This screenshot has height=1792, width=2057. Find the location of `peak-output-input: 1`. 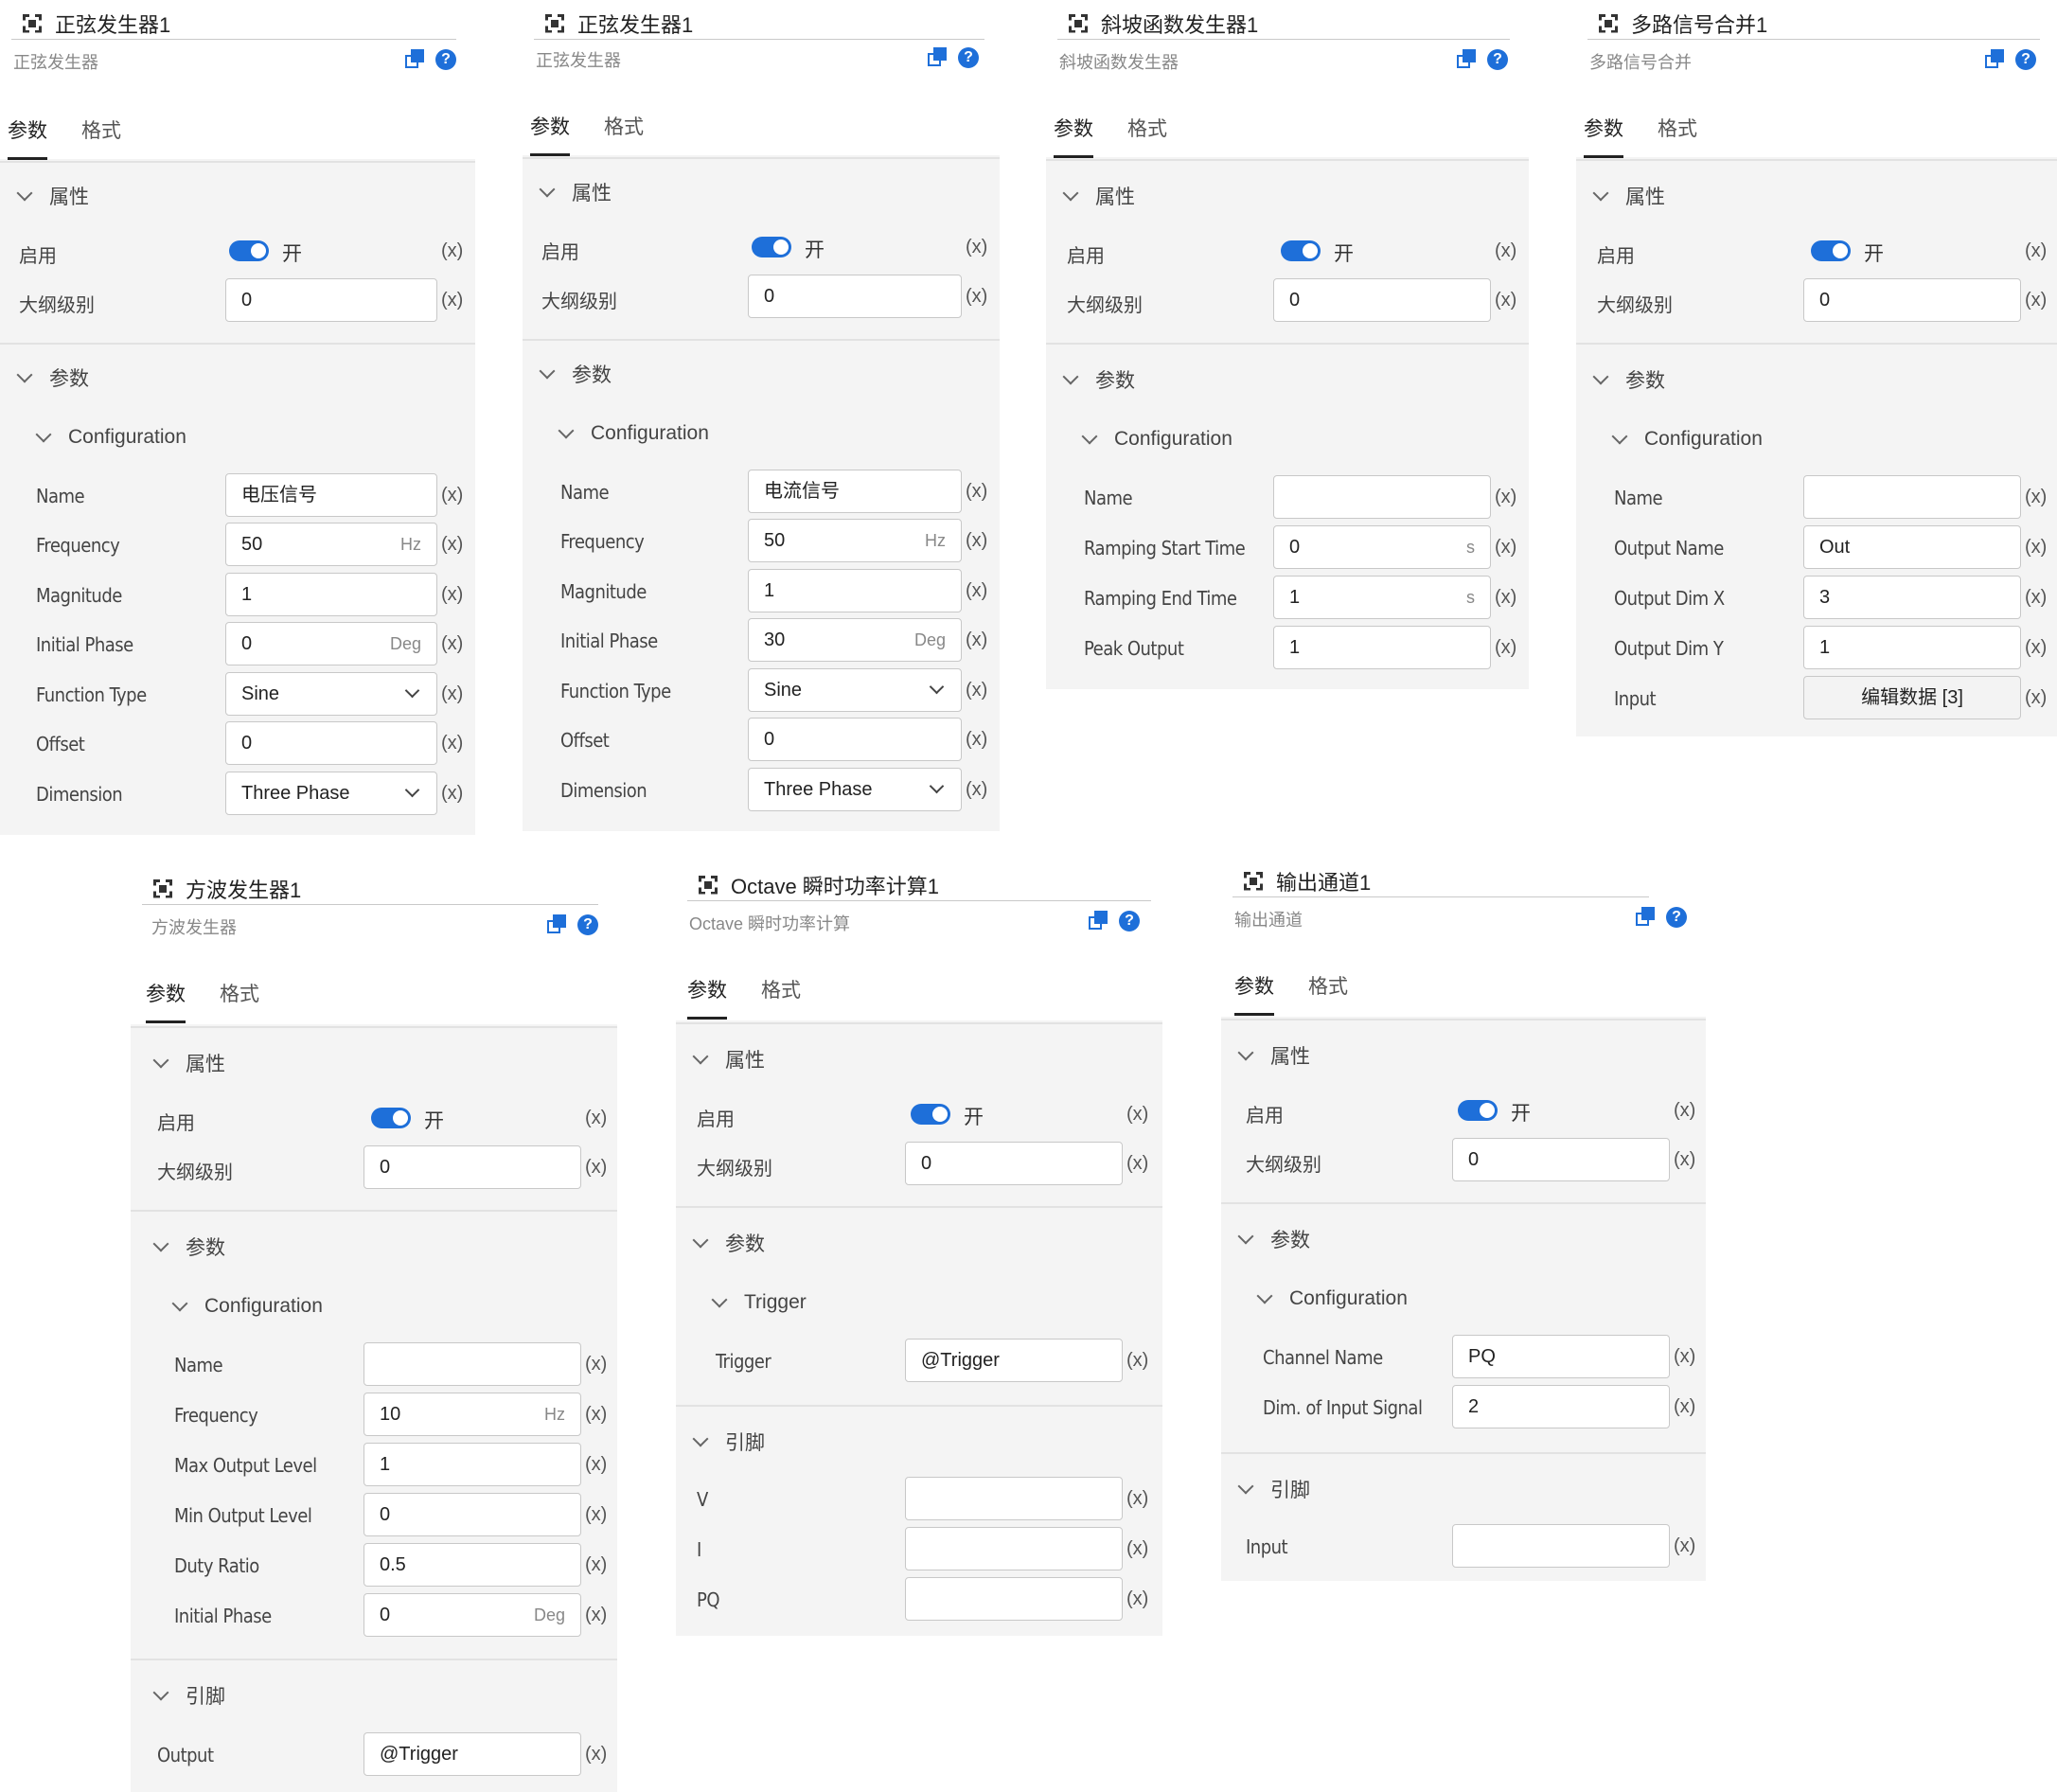

peak-output-input: 1 is located at coordinates (1382, 647).